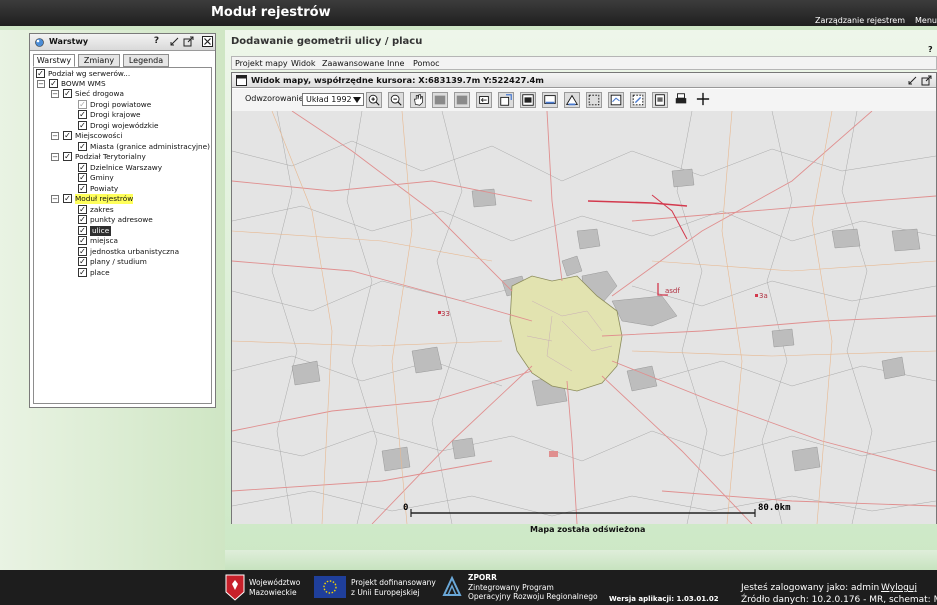  What do you see at coordinates (99, 93) in the screenshot?
I see `tree-subgroup-label: Sieć drogowa` at bounding box center [99, 93].